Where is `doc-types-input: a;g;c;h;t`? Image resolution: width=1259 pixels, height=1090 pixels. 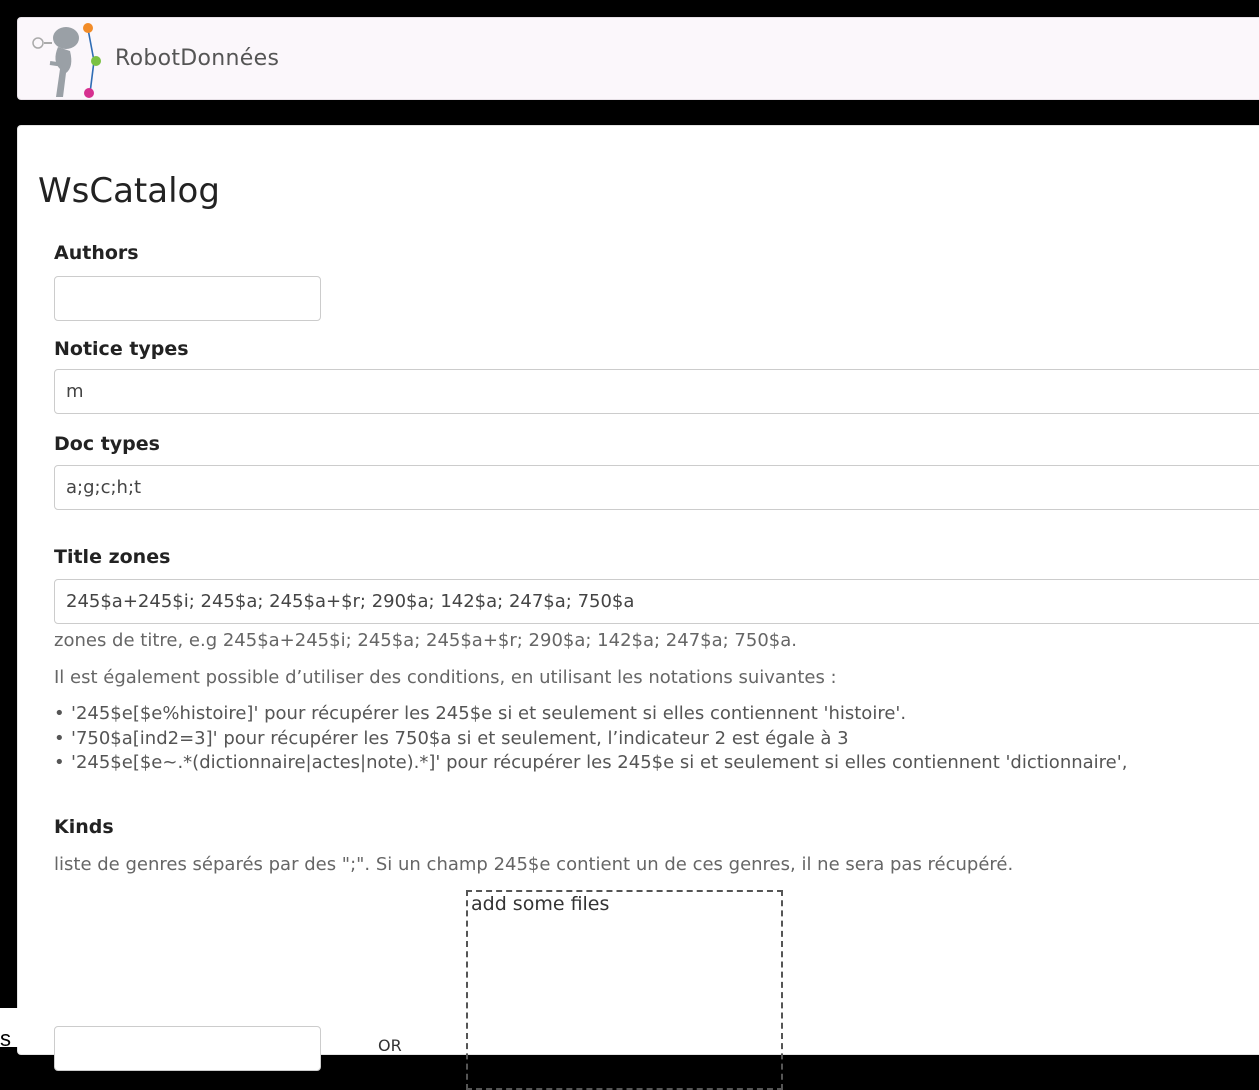 doc-types-input: a;g;c;h;t is located at coordinates (656, 487).